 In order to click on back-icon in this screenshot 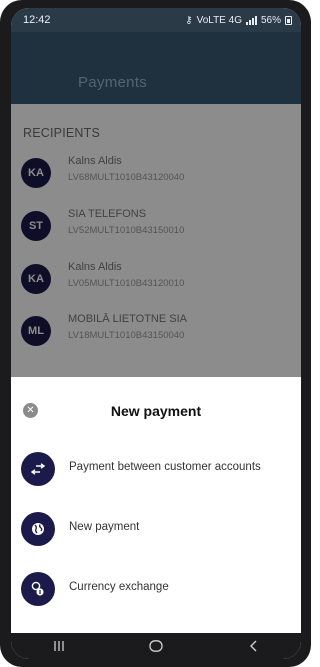, I will do `click(253, 646)`.